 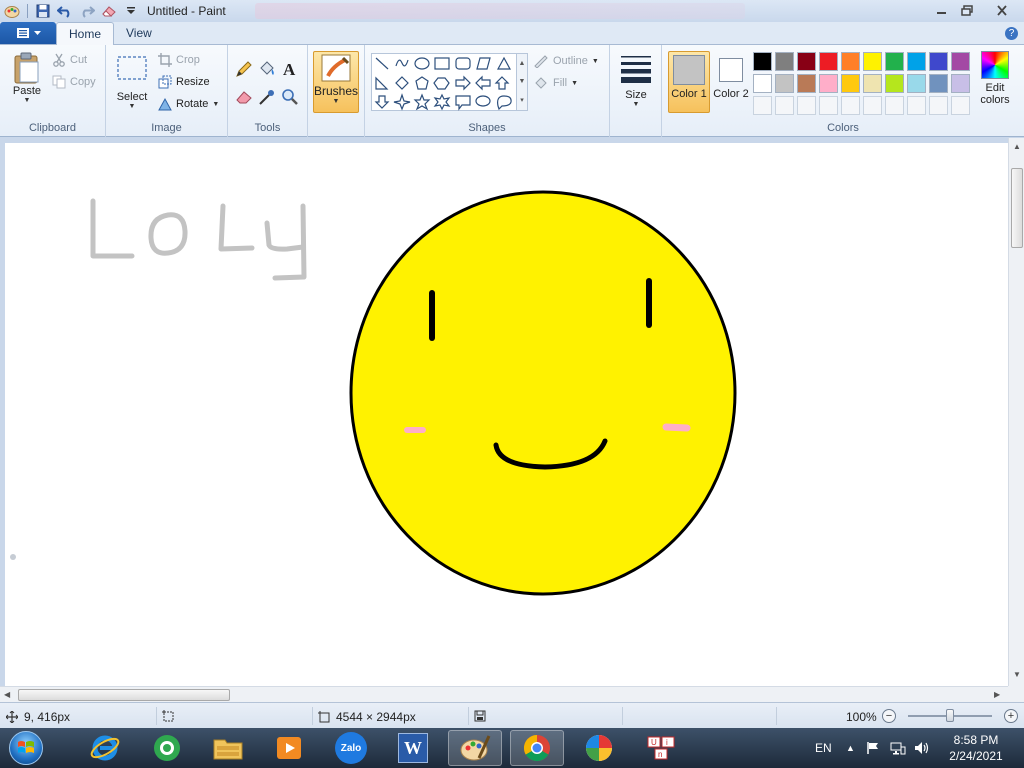 I want to click on shapes-scroll-down-icon: ▼, so click(x=522, y=81).